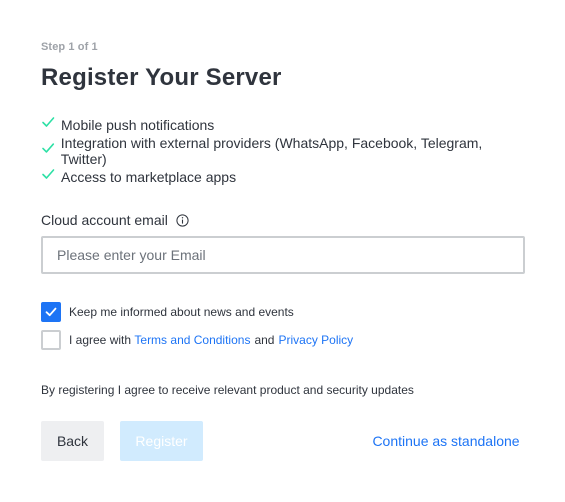 The image size is (565, 502). I want to click on feature-label: Mobile push notifications, so click(138, 125).